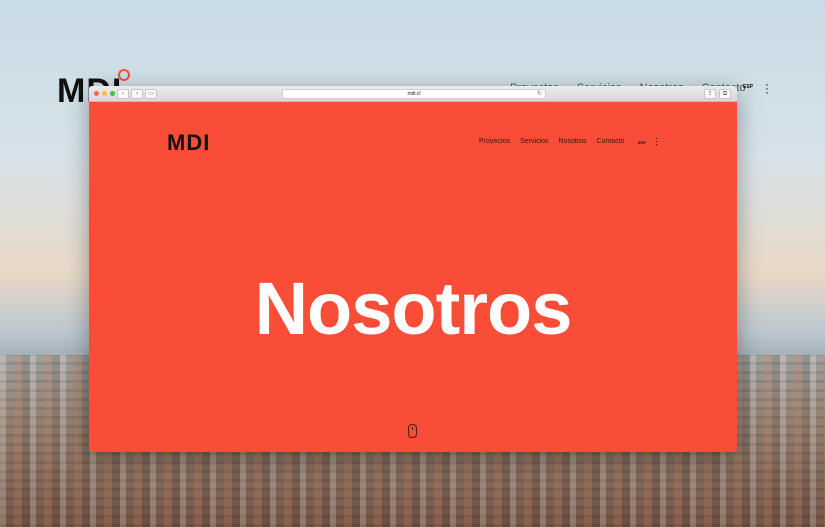 Image resolution: width=825 pixels, height=527 pixels. Describe the element at coordinates (534, 141) in the screenshot. I see `nav-item-servicios: Servicios` at that location.